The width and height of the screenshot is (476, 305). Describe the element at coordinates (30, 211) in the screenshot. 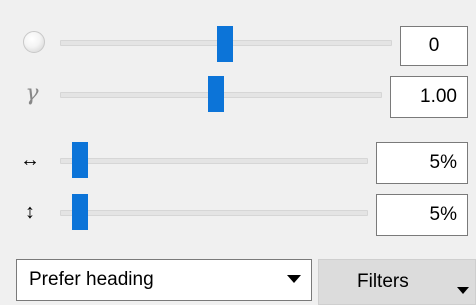

I see `vertical-arrows-icon: ↕` at that location.